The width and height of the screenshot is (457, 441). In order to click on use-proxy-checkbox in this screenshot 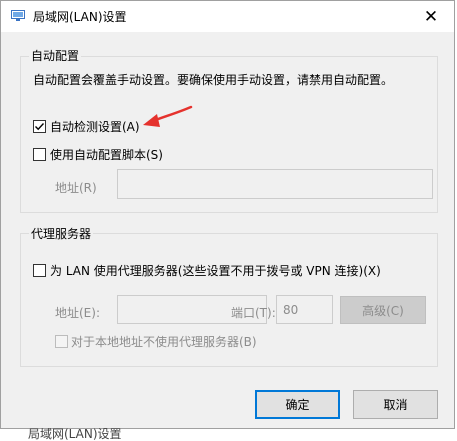, I will do `click(39, 270)`.